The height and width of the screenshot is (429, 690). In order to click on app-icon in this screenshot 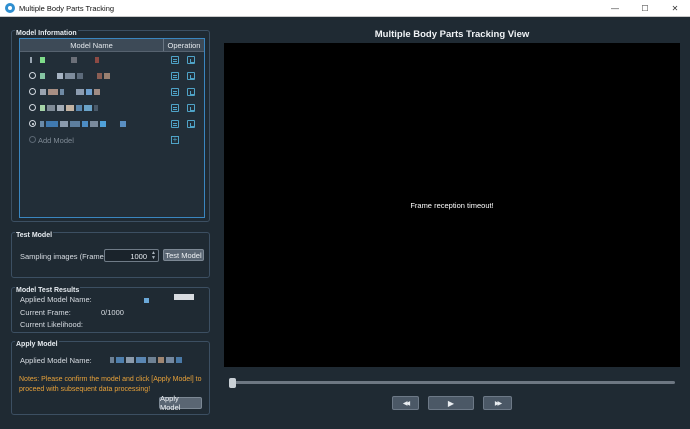, I will do `click(10, 8)`.